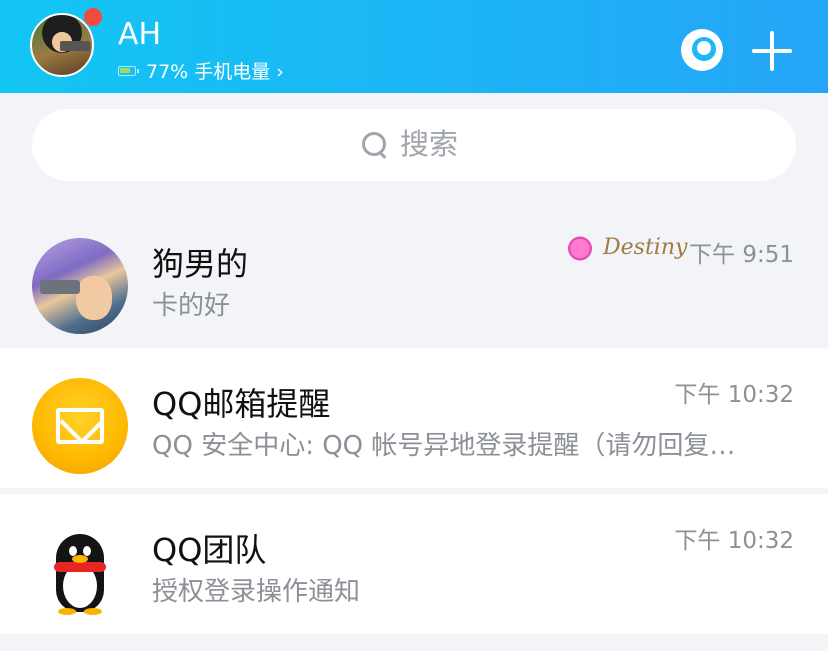 The height and width of the screenshot is (651, 828). Describe the element at coordinates (414, 46) in the screenshot. I see `top-header: AH 77% 手机电量 ›` at that location.